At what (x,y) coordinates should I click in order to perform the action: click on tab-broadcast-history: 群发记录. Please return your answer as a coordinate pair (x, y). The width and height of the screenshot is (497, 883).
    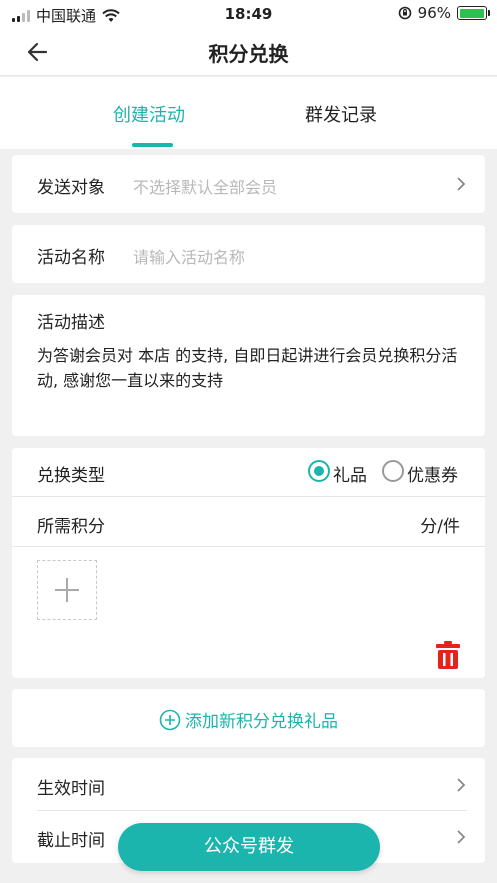
    Looking at the image, I should click on (341, 114).